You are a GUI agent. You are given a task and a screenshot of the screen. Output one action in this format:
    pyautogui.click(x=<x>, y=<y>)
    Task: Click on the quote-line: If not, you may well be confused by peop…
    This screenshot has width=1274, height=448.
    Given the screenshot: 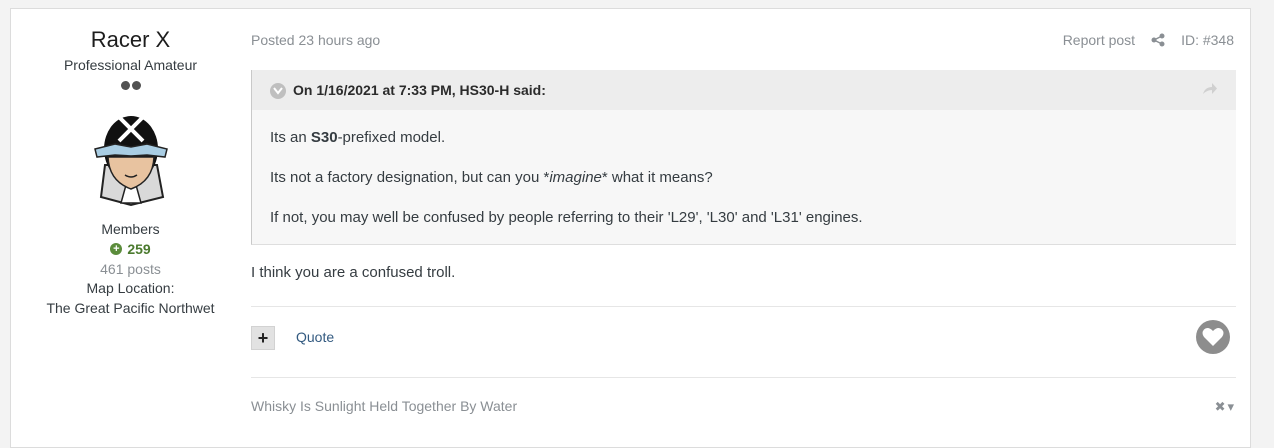 What is the action you would take?
    pyautogui.click(x=566, y=217)
    